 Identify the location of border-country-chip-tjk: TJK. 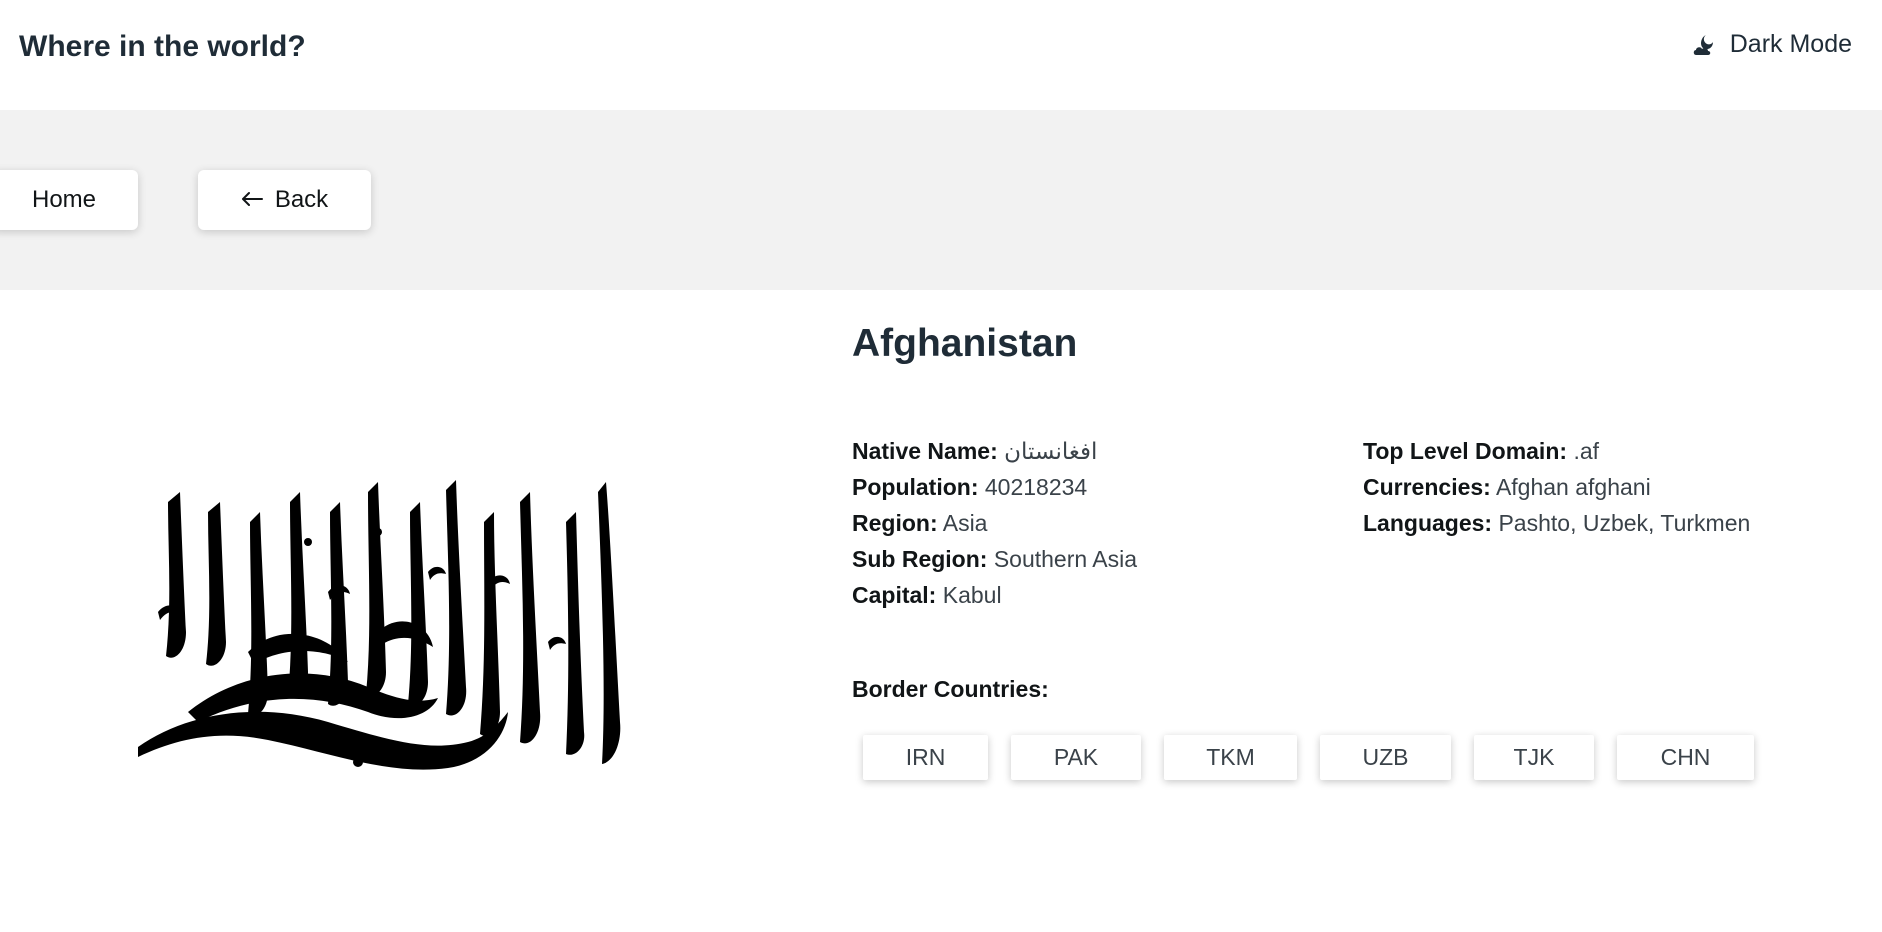
(1534, 757).